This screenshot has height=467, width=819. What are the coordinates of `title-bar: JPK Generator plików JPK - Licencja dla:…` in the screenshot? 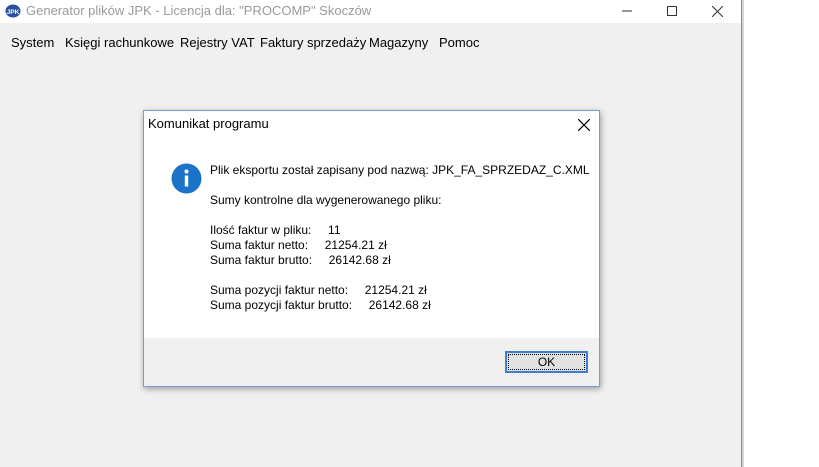 It's located at (370, 11).